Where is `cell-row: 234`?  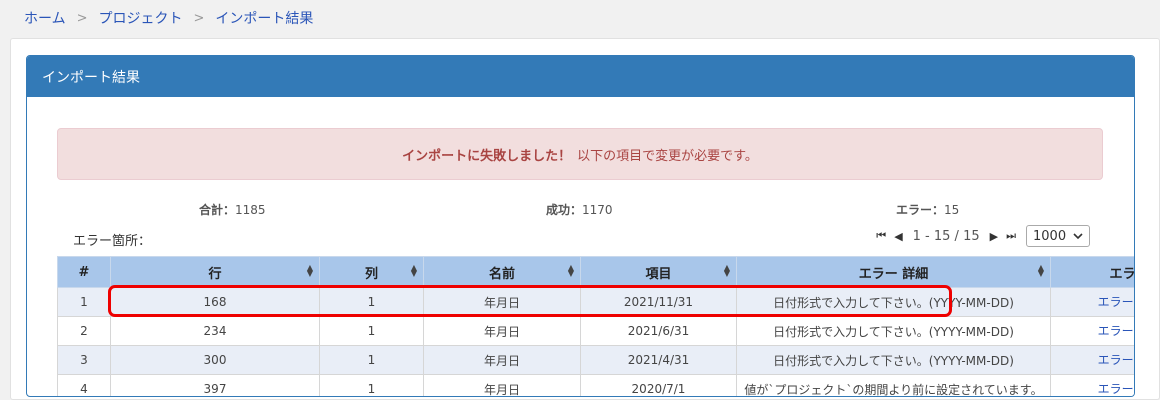 cell-row: 234 is located at coordinates (215, 331).